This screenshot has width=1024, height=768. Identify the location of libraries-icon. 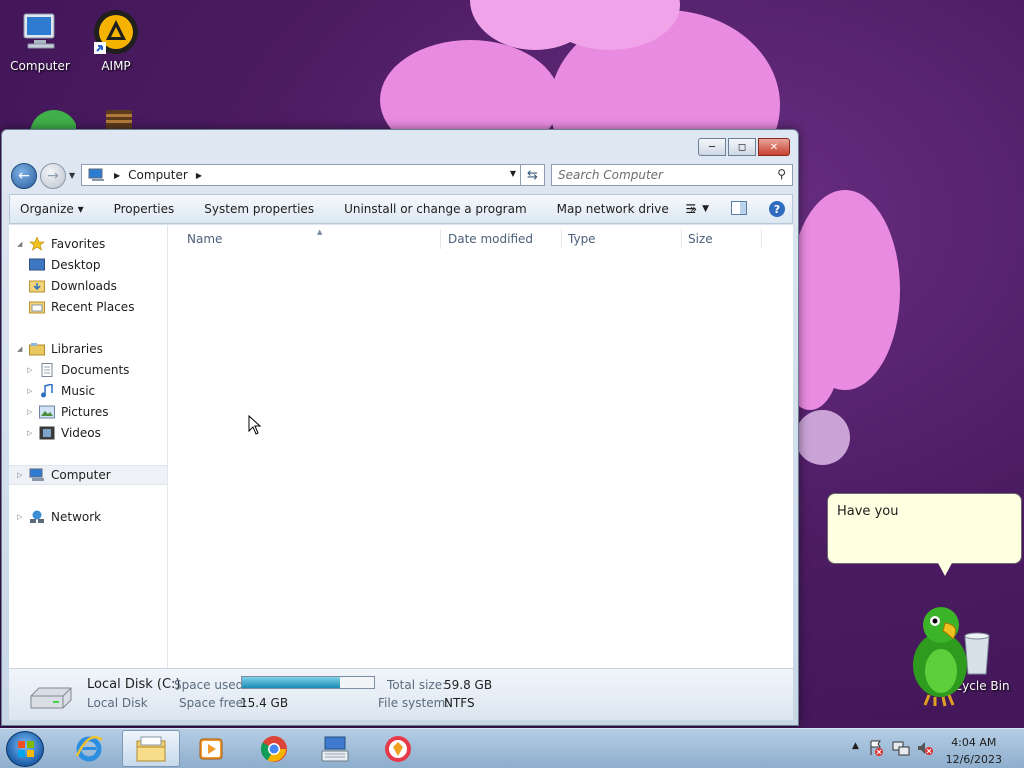
(37, 349).